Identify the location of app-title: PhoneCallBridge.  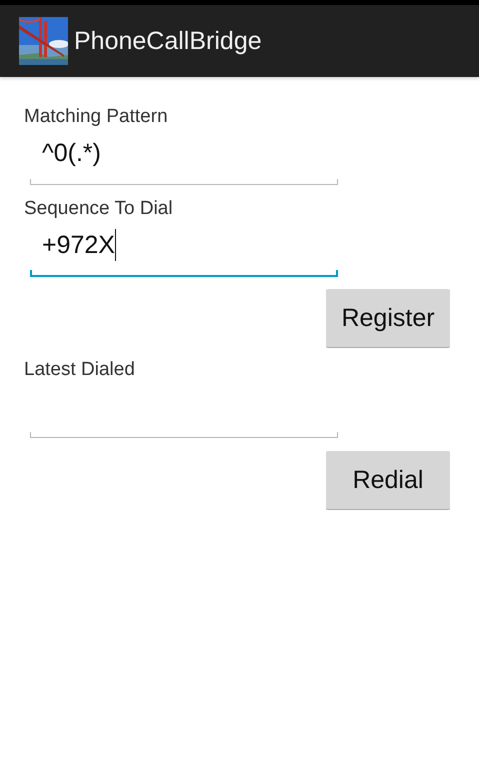
(168, 41).